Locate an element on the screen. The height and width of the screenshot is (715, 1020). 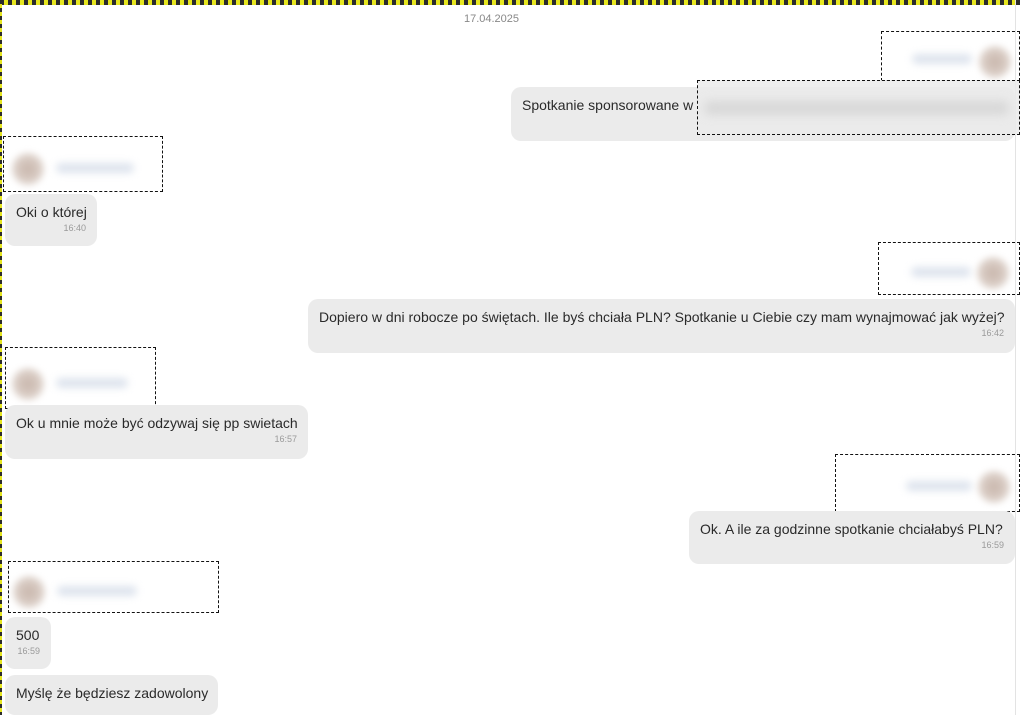
message-bubble-incoming: Oki o której 16:40 is located at coordinates (51, 220).